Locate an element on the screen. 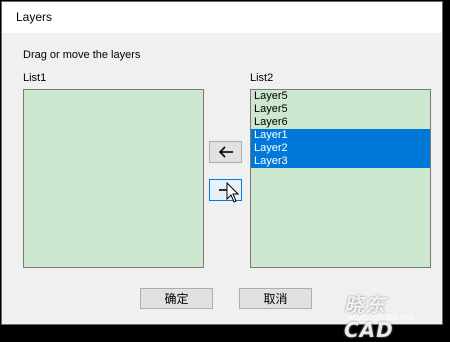 Image resolution: width=450 pixels, height=342 pixels. instruction-text: Drag or move the layers is located at coordinates (82, 55).